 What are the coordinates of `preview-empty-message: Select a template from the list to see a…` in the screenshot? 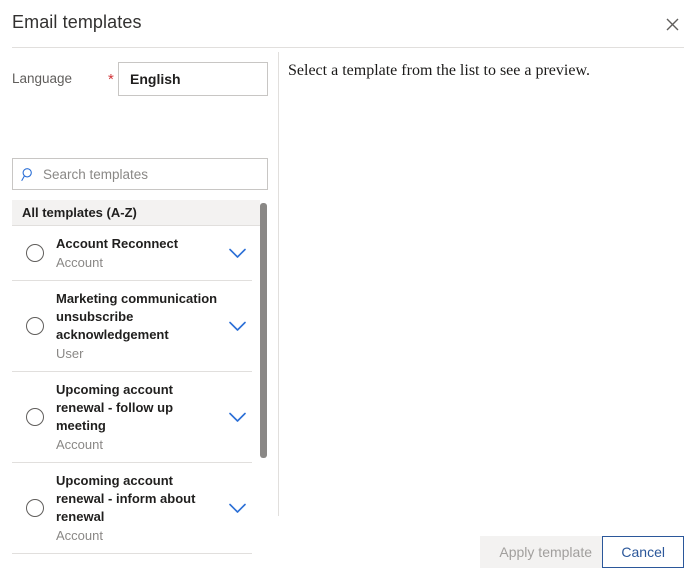 It's located at (439, 70).